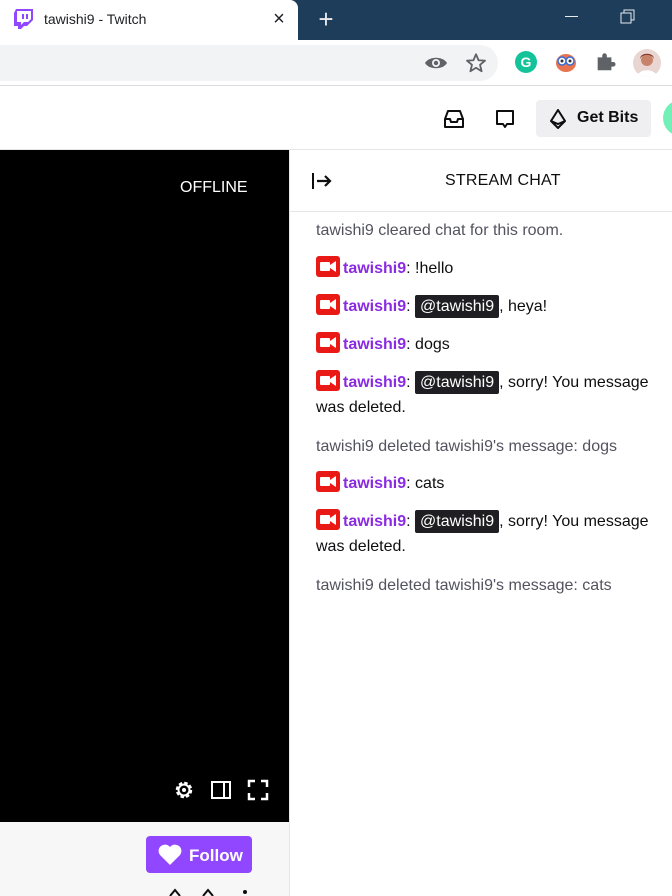 The image size is (672, 896). I want to click on star-icon, so click(476, 63).